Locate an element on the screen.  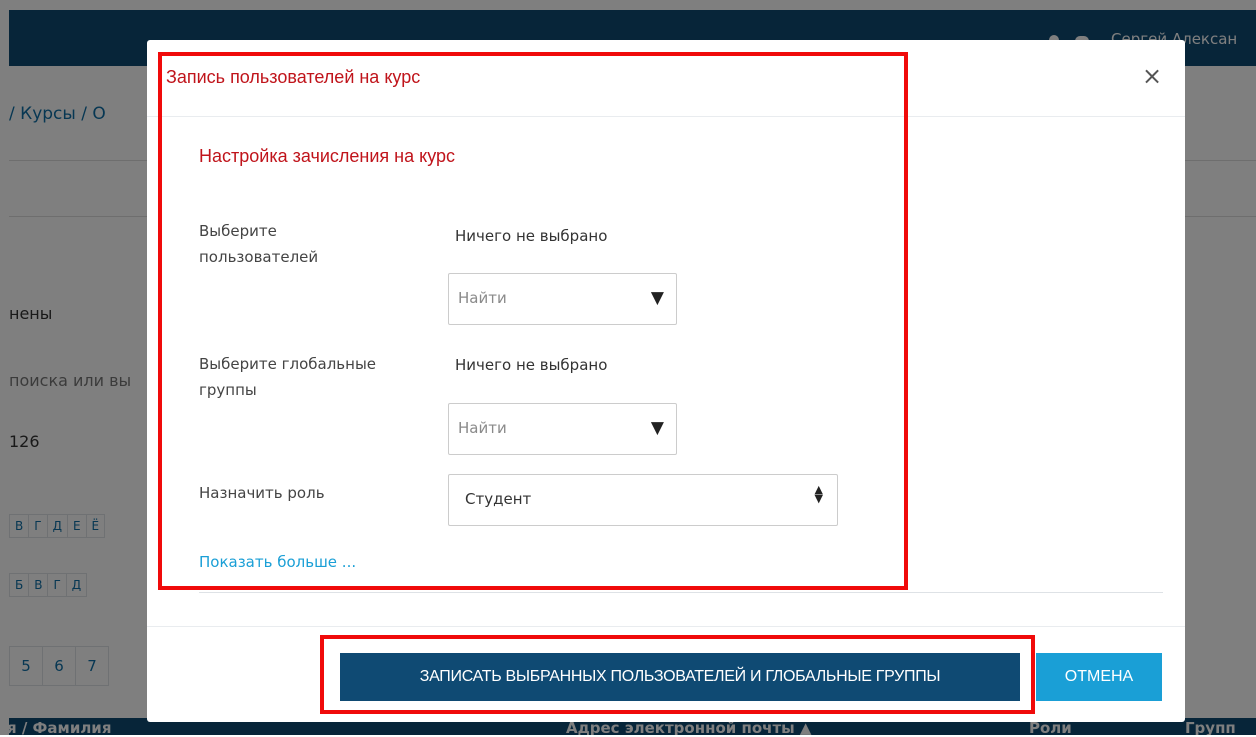
modal-footer-divider is located at coordinates (666, 626).